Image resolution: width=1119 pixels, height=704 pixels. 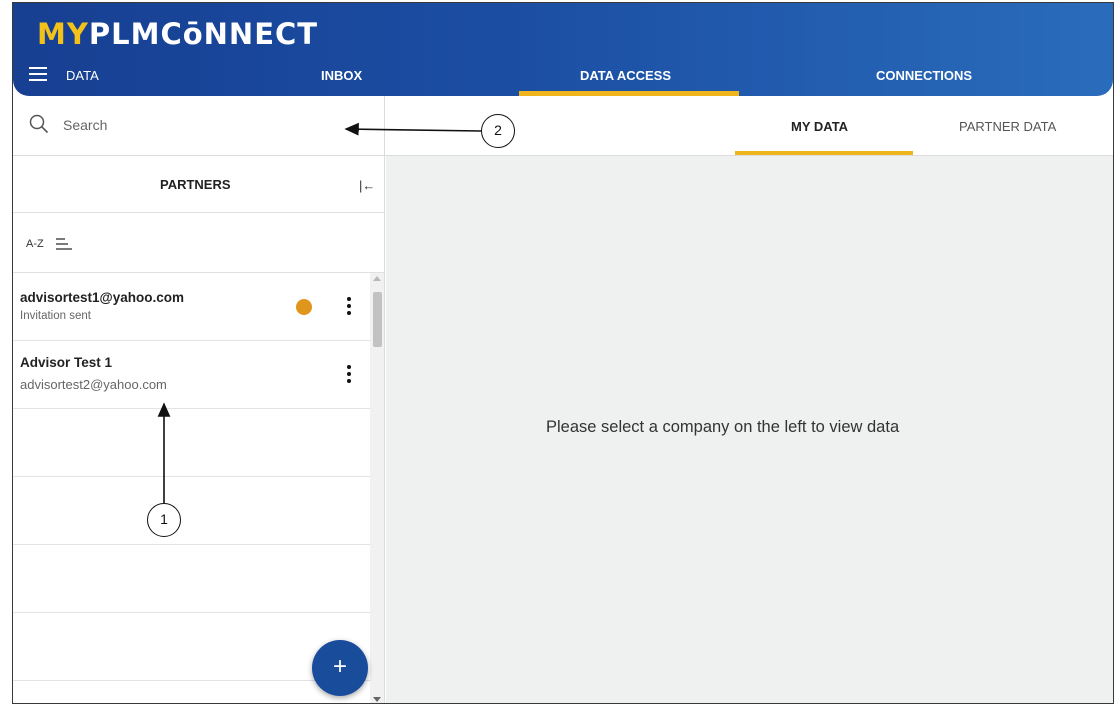 I want to click on sort-lines-icon, so click(x=64, y=244).